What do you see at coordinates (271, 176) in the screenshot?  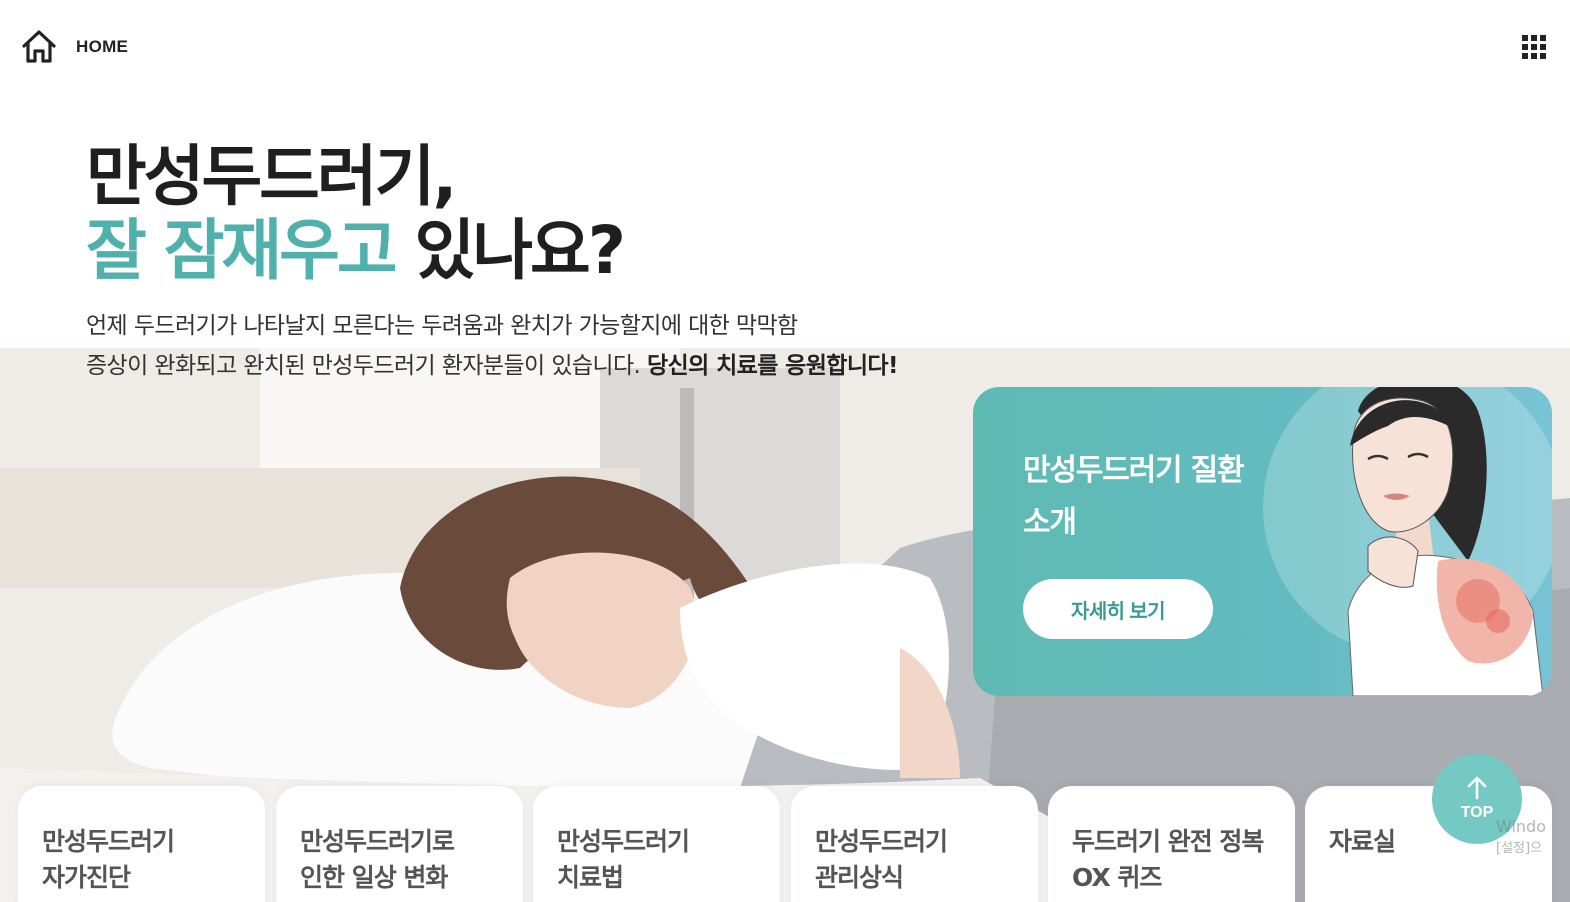 I see `headline-line1: 만성두드러기,` at bounding box center [271, 176].